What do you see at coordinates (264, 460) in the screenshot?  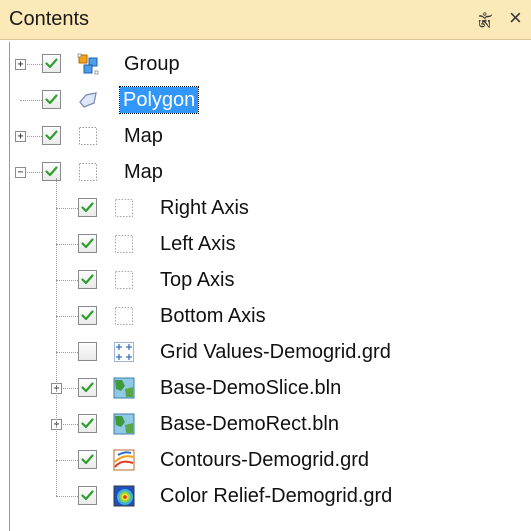 I see `tree-item-label: Contours-Demogrid.grd` at bounding box center [264, 460].